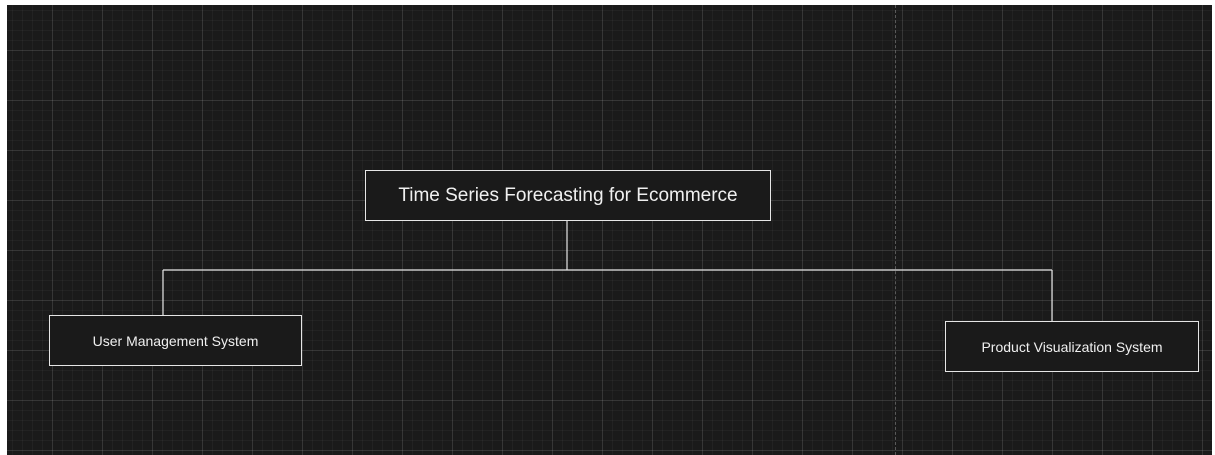  I want to click on root-node: Time Series Forecasting for Ecommerce, so click(568, 195).